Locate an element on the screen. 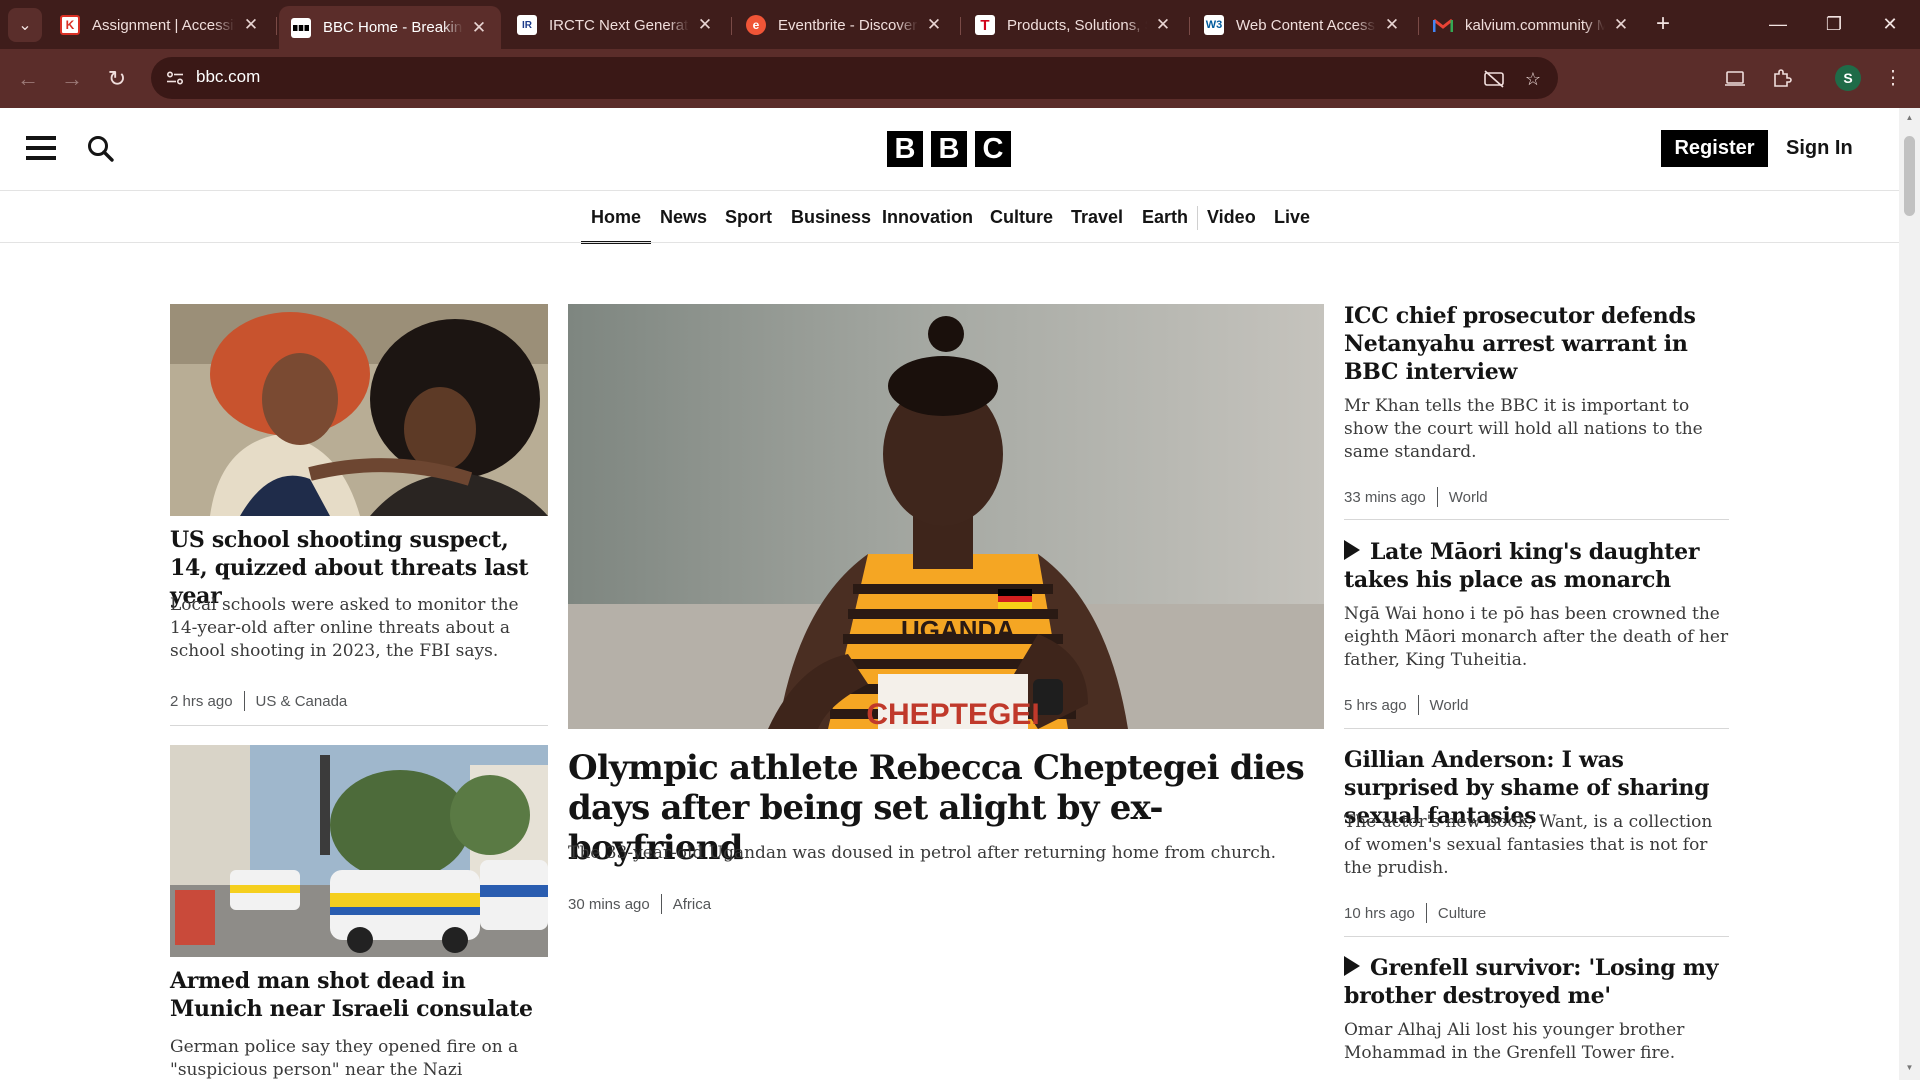 The image size is (1920, 1080). tab-search-button: ⌄ is located at coordinates (25, 25).